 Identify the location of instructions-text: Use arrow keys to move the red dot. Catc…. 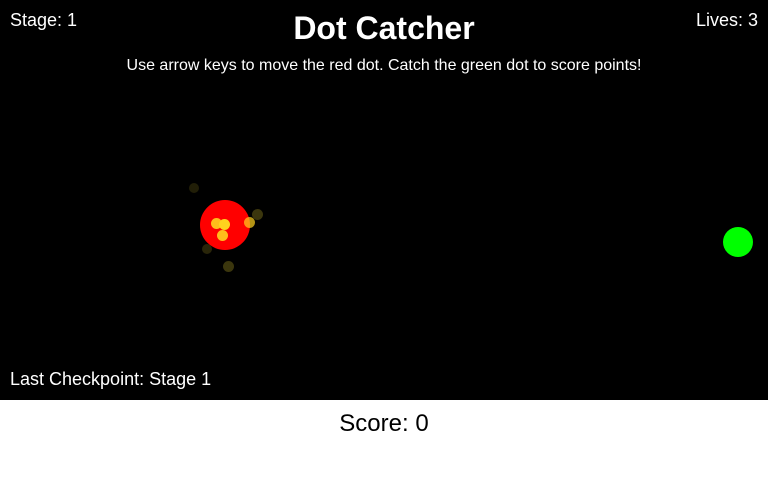
(384, 65).